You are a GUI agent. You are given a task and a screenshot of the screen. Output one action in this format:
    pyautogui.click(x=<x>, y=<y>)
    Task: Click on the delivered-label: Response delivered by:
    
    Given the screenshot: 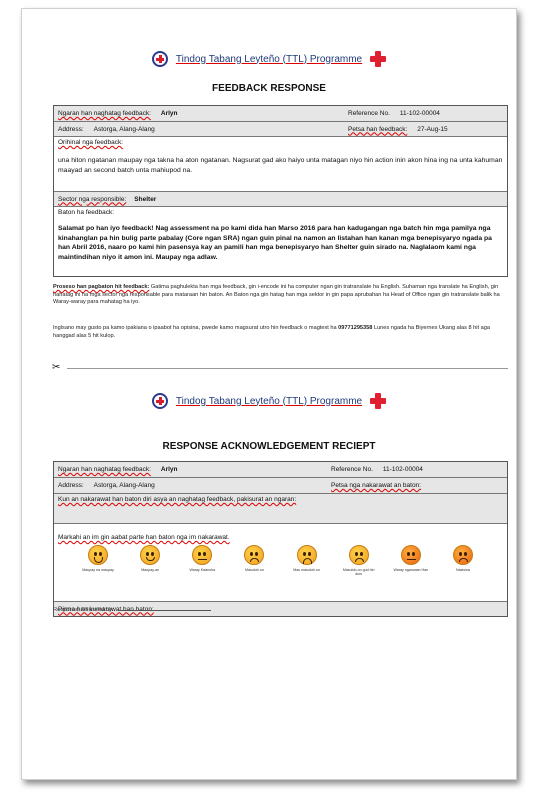 What is the action you would take?
    pyautogui.click(x=83, y=610)
    